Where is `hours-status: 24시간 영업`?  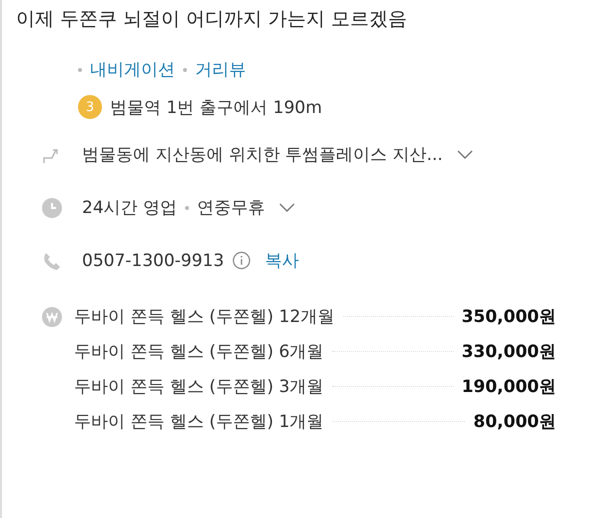 hours-status: 24시간 영업 is located at coordinates (130, 208).